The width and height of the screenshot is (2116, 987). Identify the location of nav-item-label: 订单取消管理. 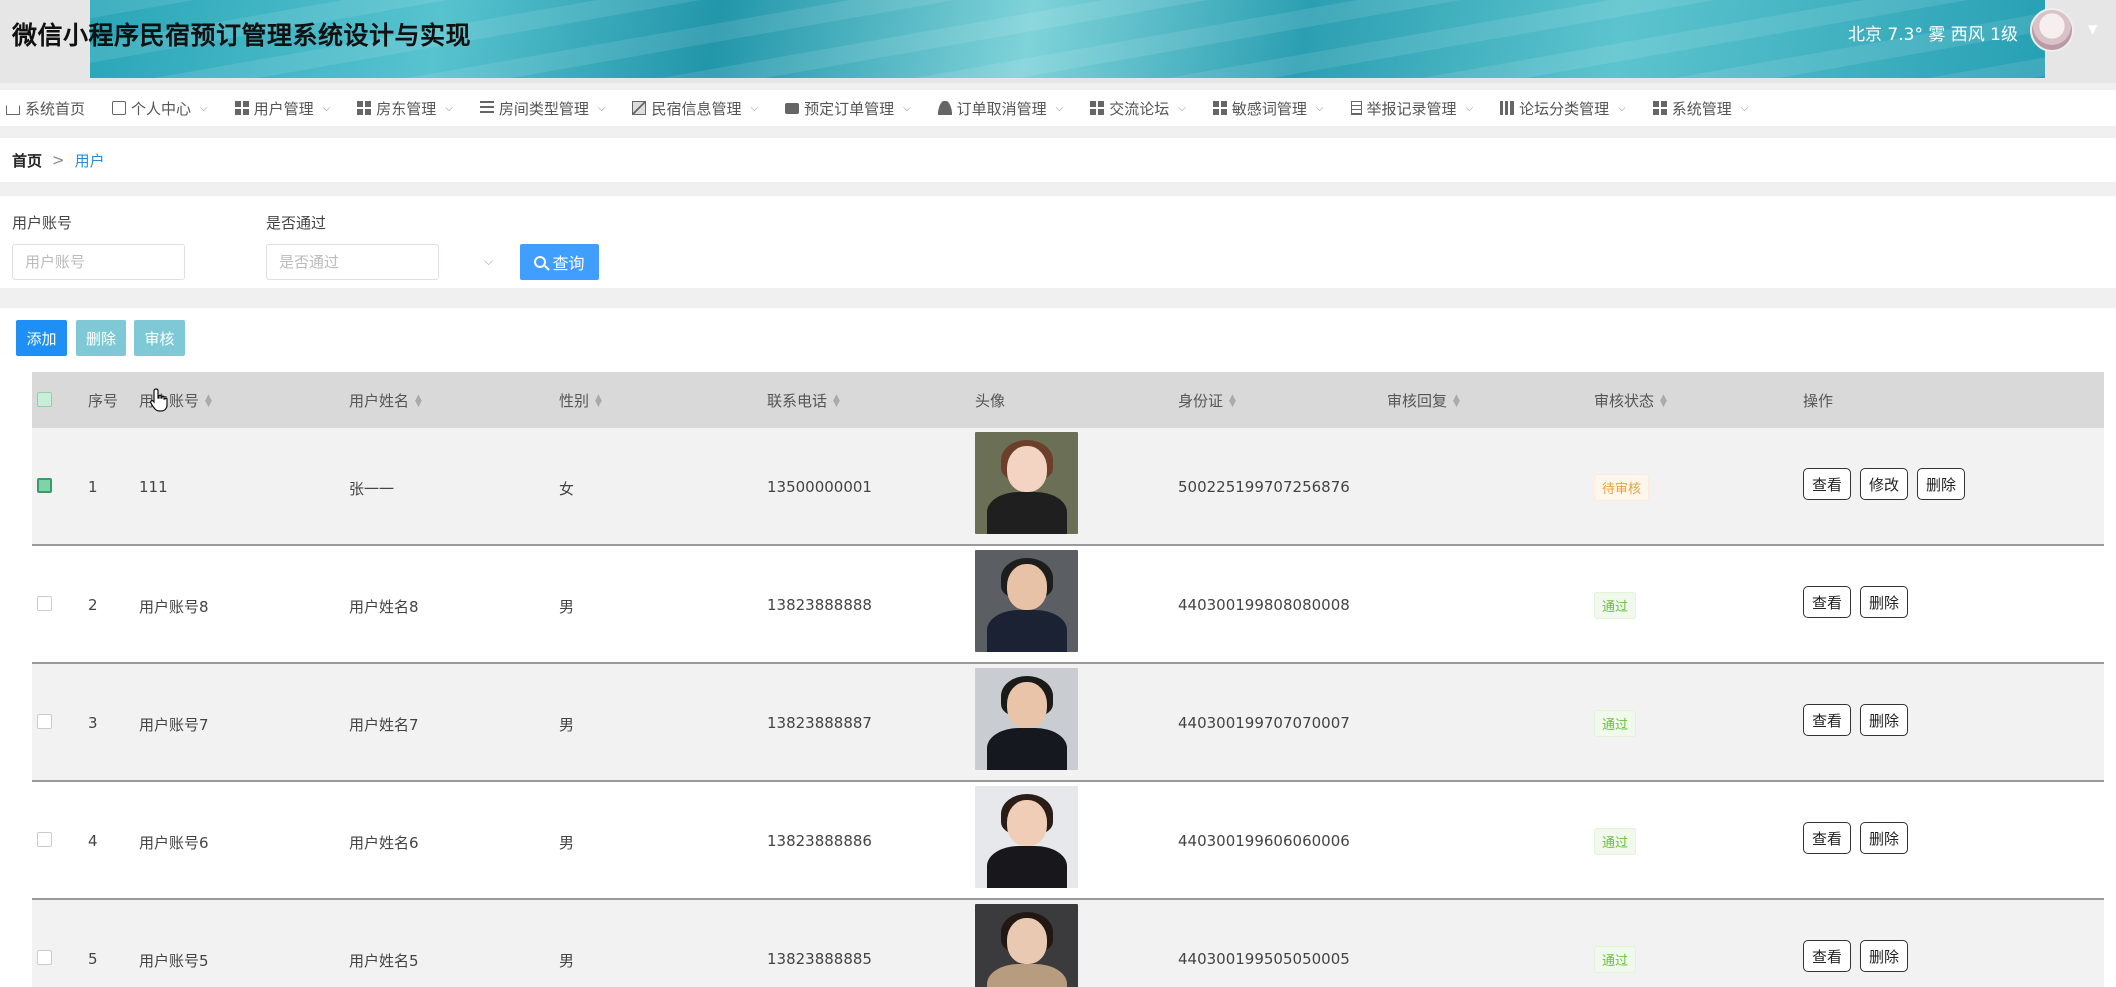
(1001, 108).